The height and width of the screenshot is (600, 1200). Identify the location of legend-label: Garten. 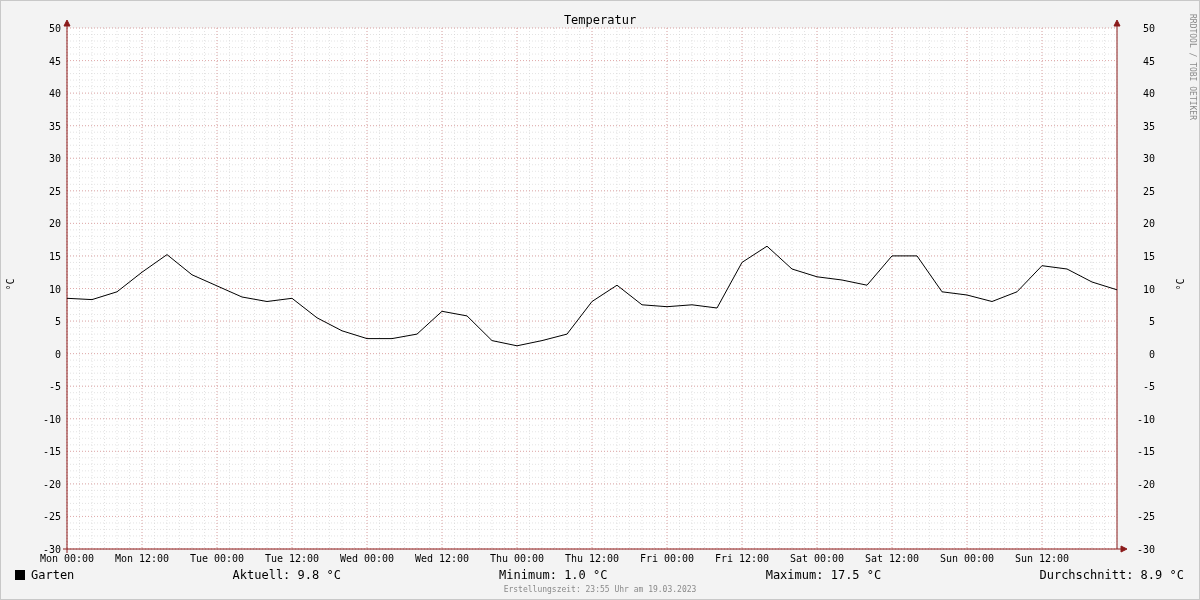
(53, 575).